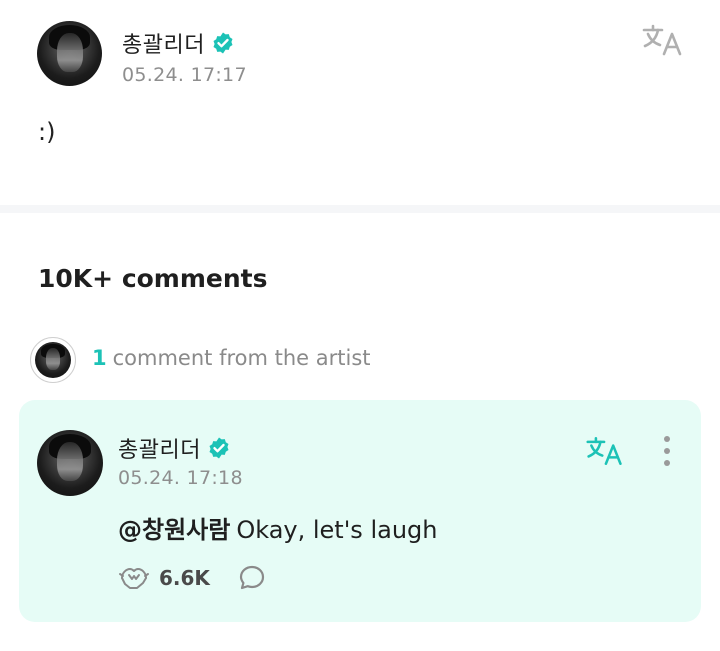  Describe the element at coordinates (180, 478) in the screenshot. I see `comment-date: 05.24. 17:18` at that location.